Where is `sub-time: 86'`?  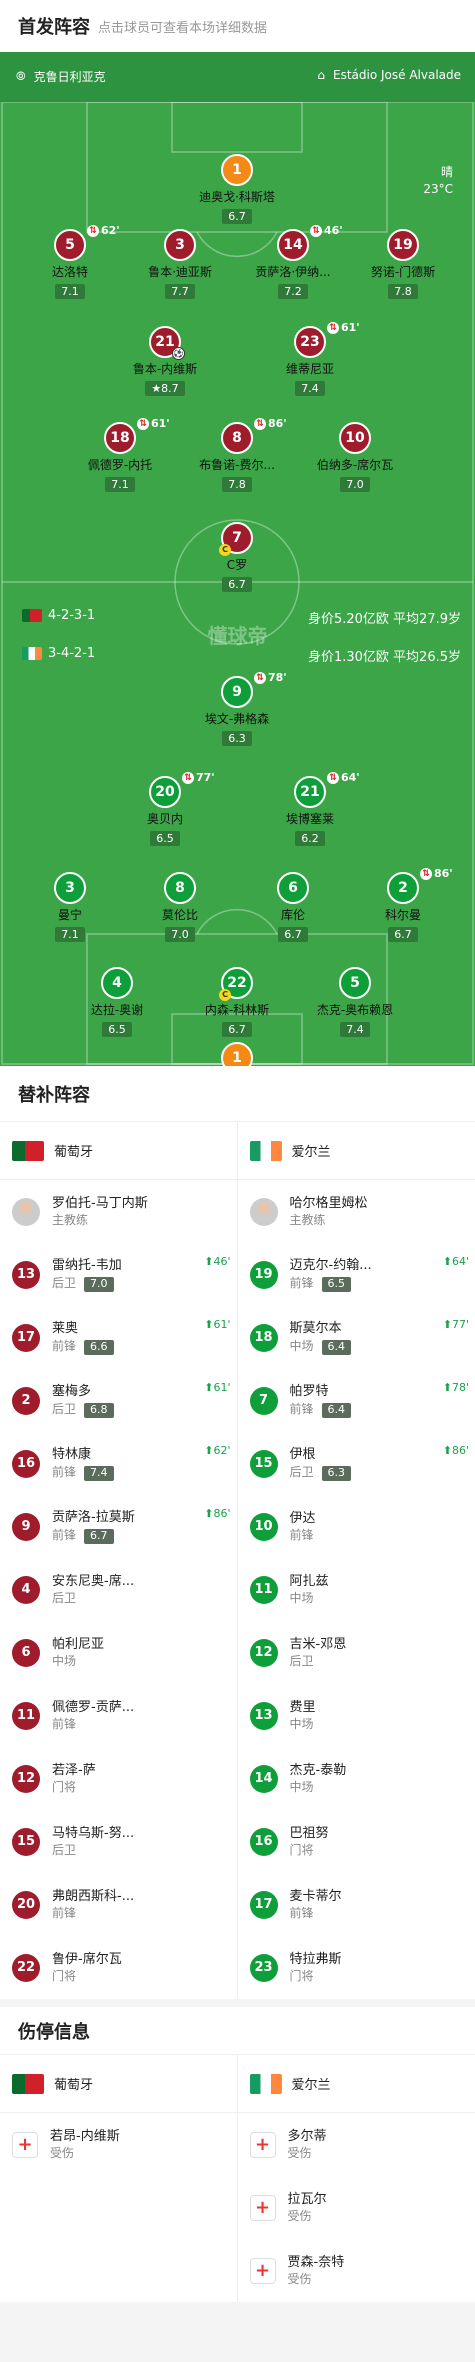 sub-time: 86' is located at coordinates (443, 873).